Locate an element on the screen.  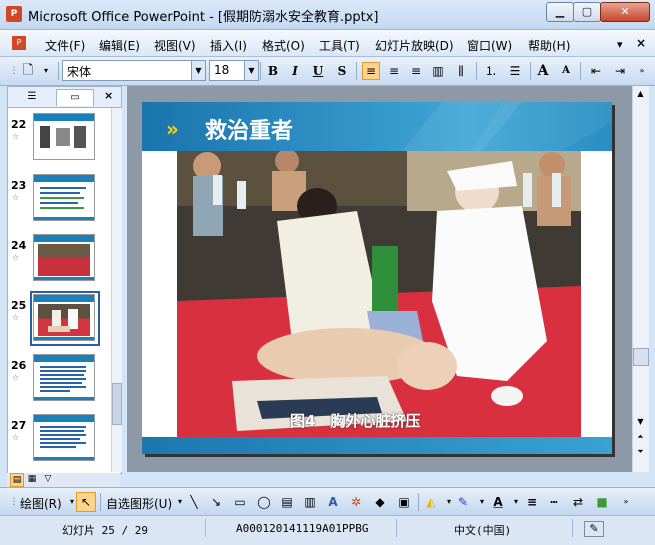
align-center-icon: ≡ is located at coordinates (394, 71).